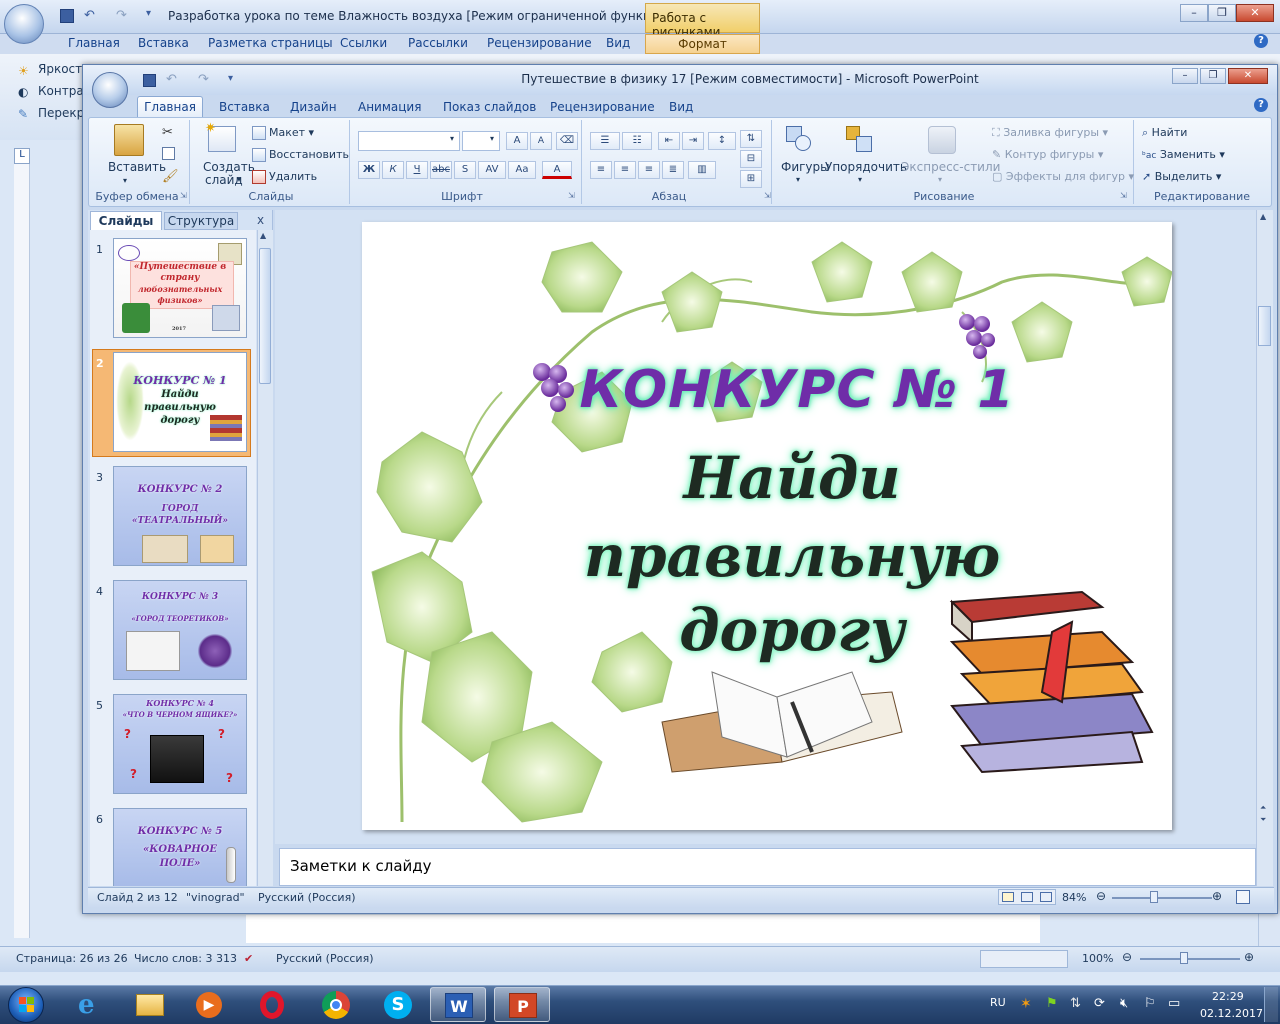  Describe the element at coordinates (1027, 897) in the screenshot. I see `slide-sorter-icon` at that location.